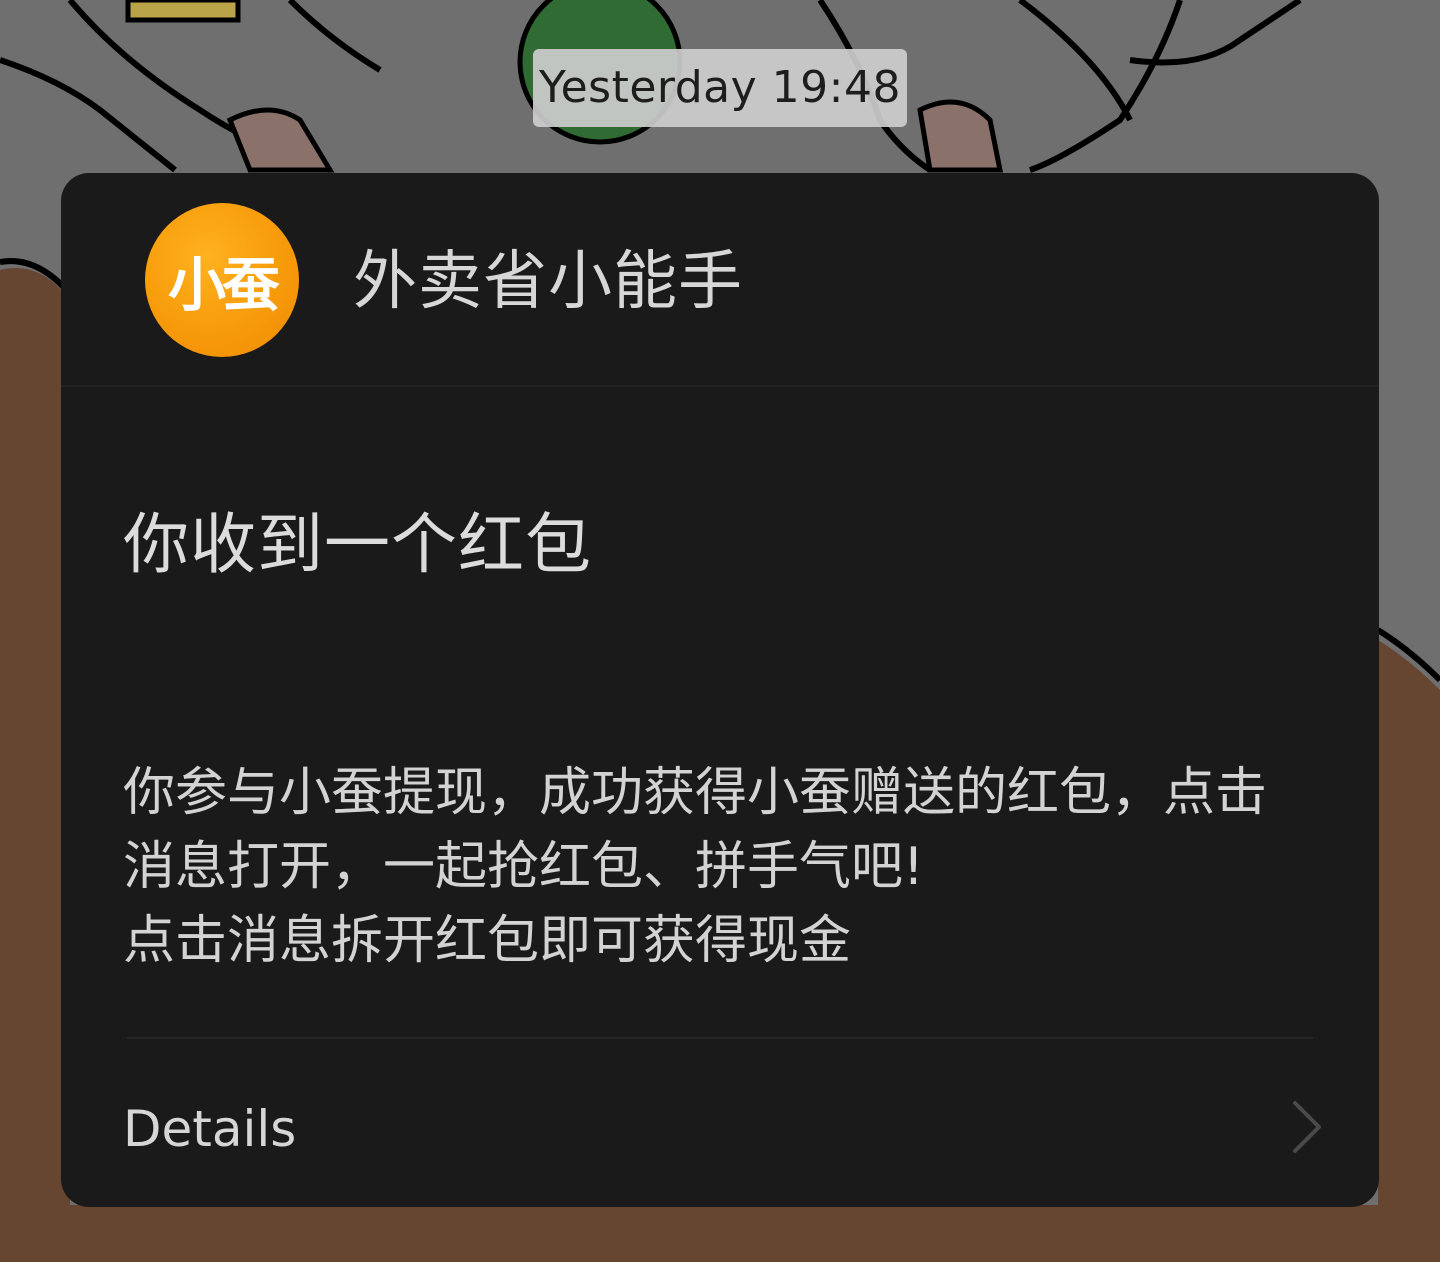 The width and height of the screenshot is (1440, 1262). Describe the element at coordinates (487, 941) in the screenshot. I see `message-body-line: 点击消息拆开红包即可获得现金` at that location.